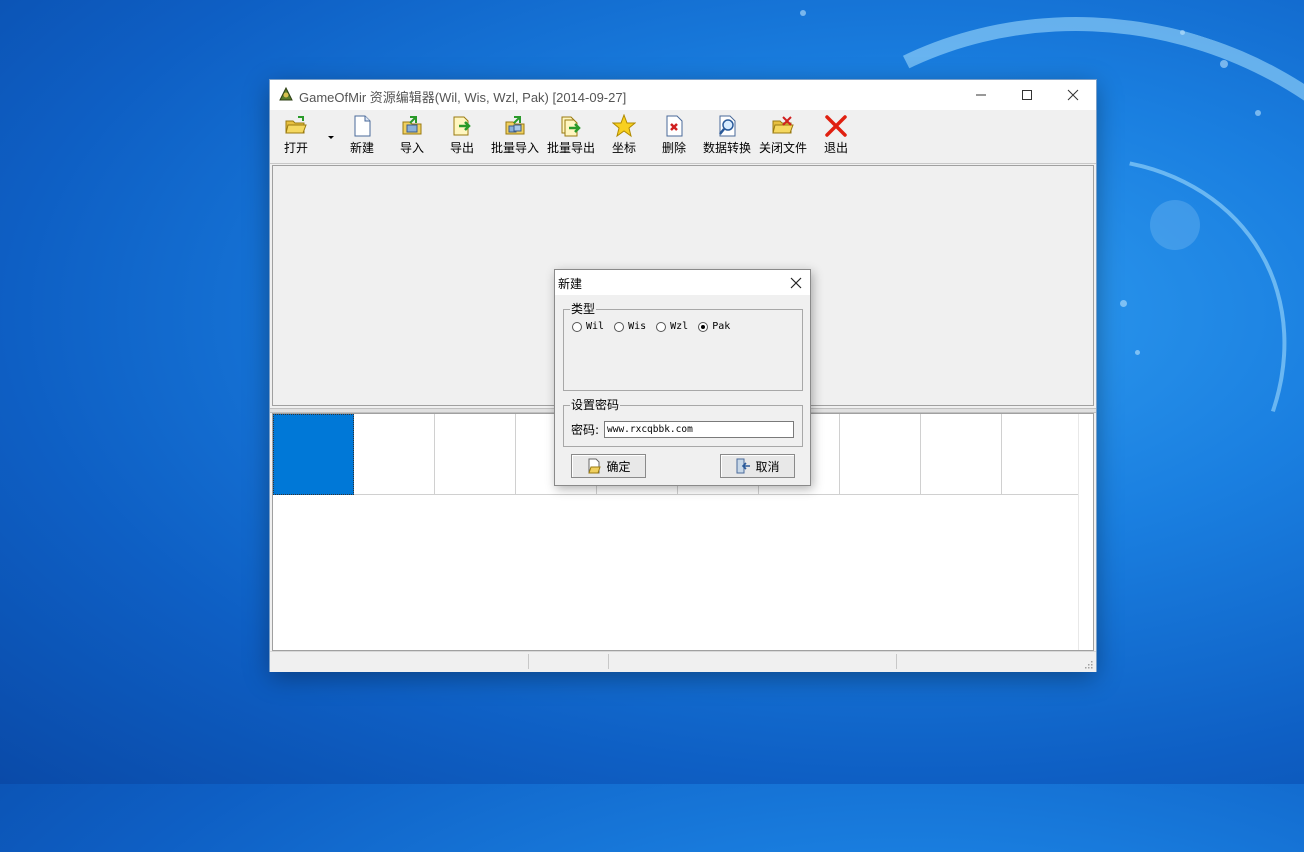 The image size is (1304, 852). I want to click on delete-icon, so click(674, 126).